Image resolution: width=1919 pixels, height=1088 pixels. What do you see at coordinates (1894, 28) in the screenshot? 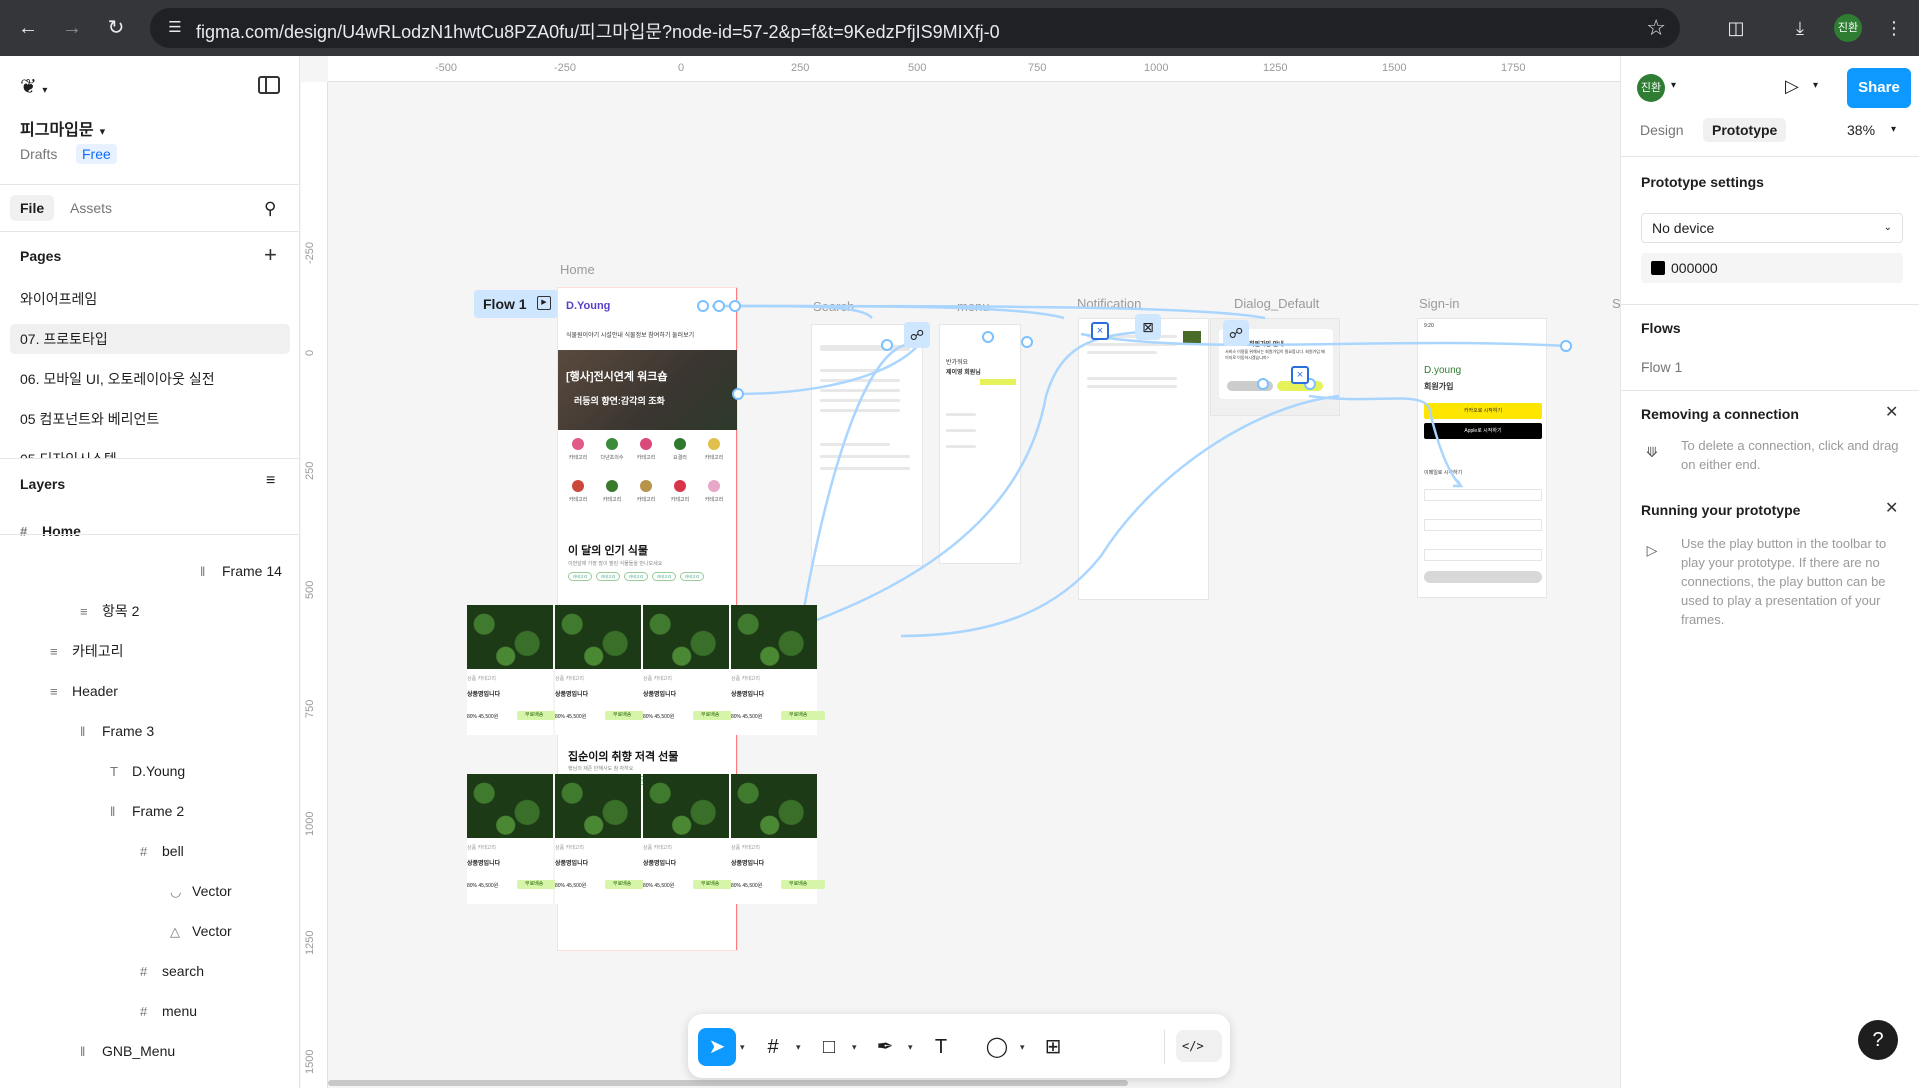
I see `more-options-icon: ⋮` at bounding box center [1894, 28].